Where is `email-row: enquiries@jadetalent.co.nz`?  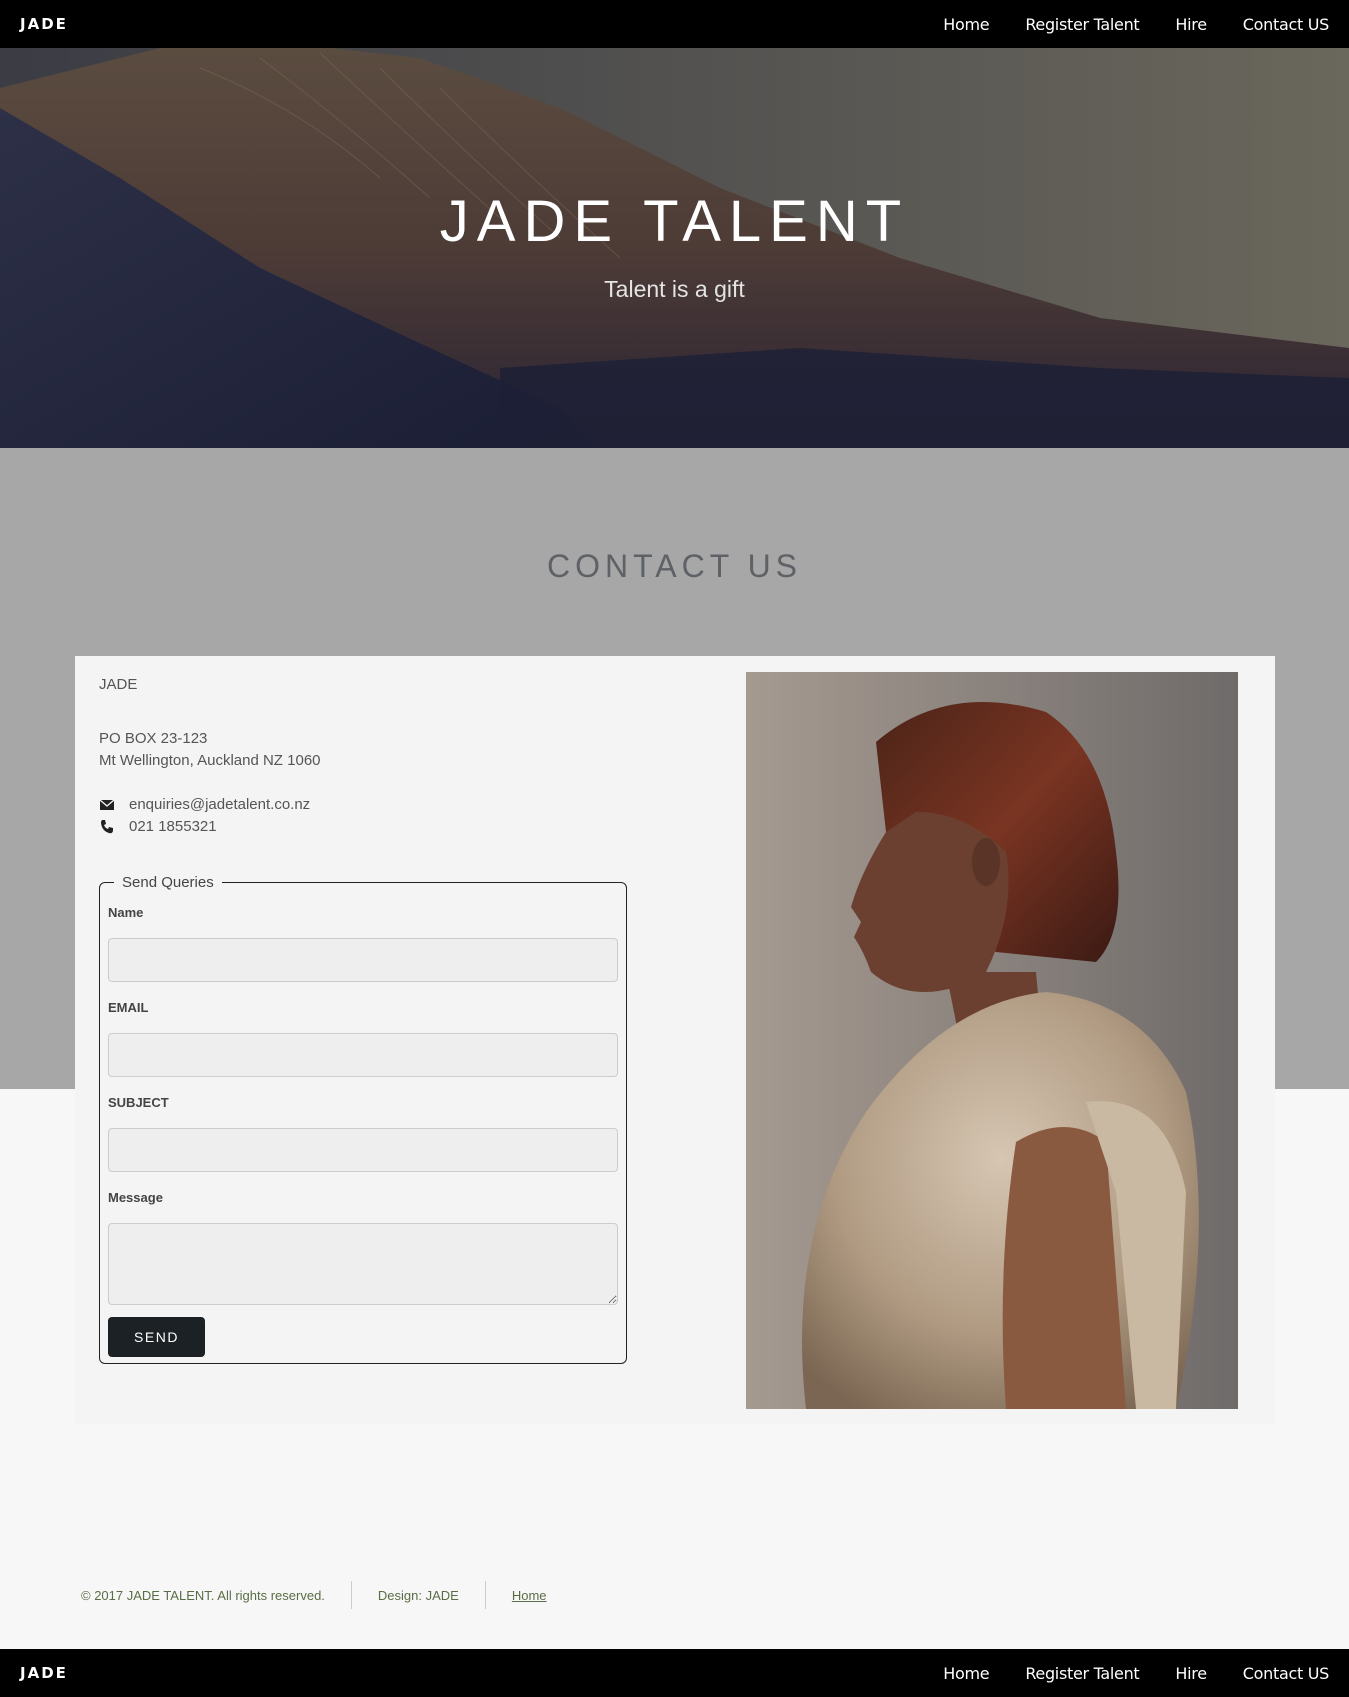
email-row: enquiries@jadetalent.co.nz is located at coordinates (210, 805).